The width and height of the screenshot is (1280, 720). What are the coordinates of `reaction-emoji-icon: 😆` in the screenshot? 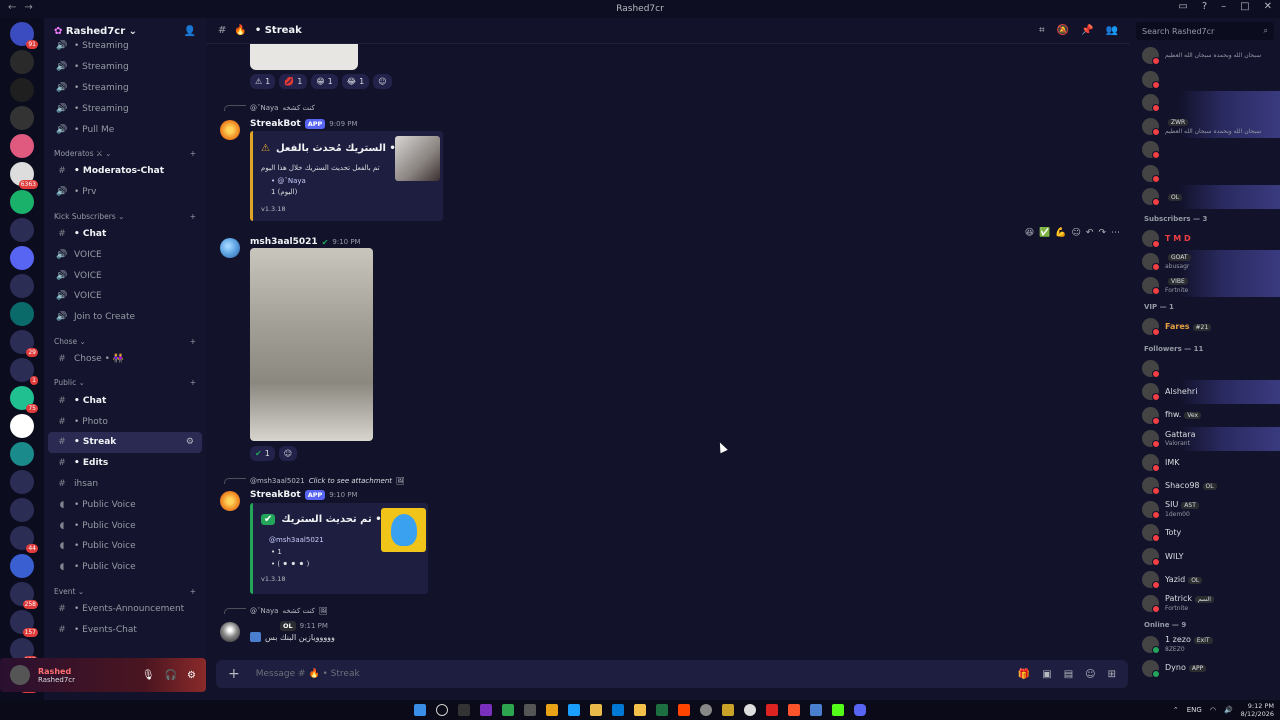 It's located at (1029, 233).